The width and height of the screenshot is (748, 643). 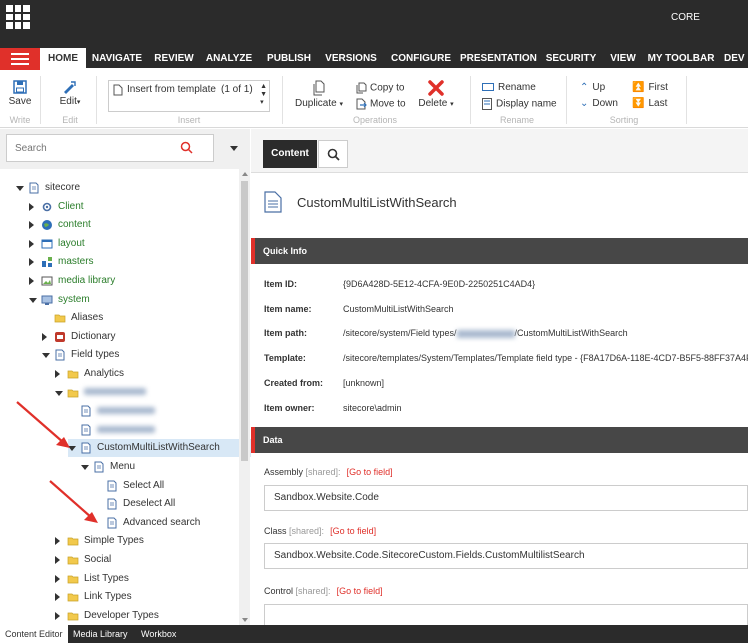 What do you see at coordinates (649, 103) in the screenshot?
I see `sort-last-button: ⏬ Last` at bounding box center [649, 103].